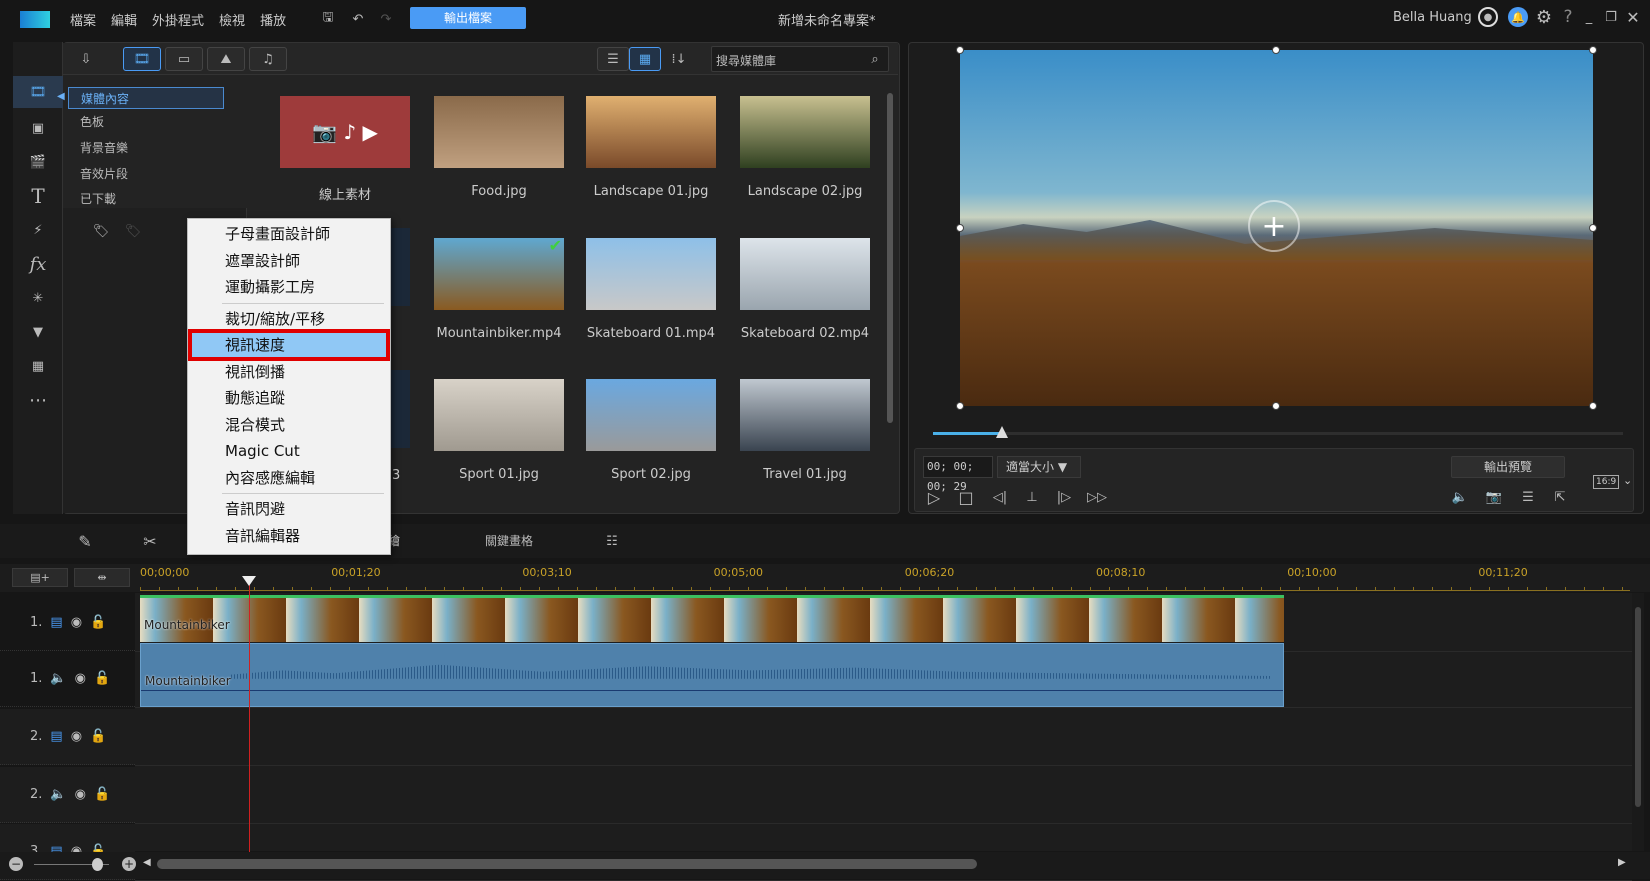  What do you see at coordinates (1032, 497) in the screenshot?
I see `split-marker-icon: ⊥` at bounding box center [1032, 497].